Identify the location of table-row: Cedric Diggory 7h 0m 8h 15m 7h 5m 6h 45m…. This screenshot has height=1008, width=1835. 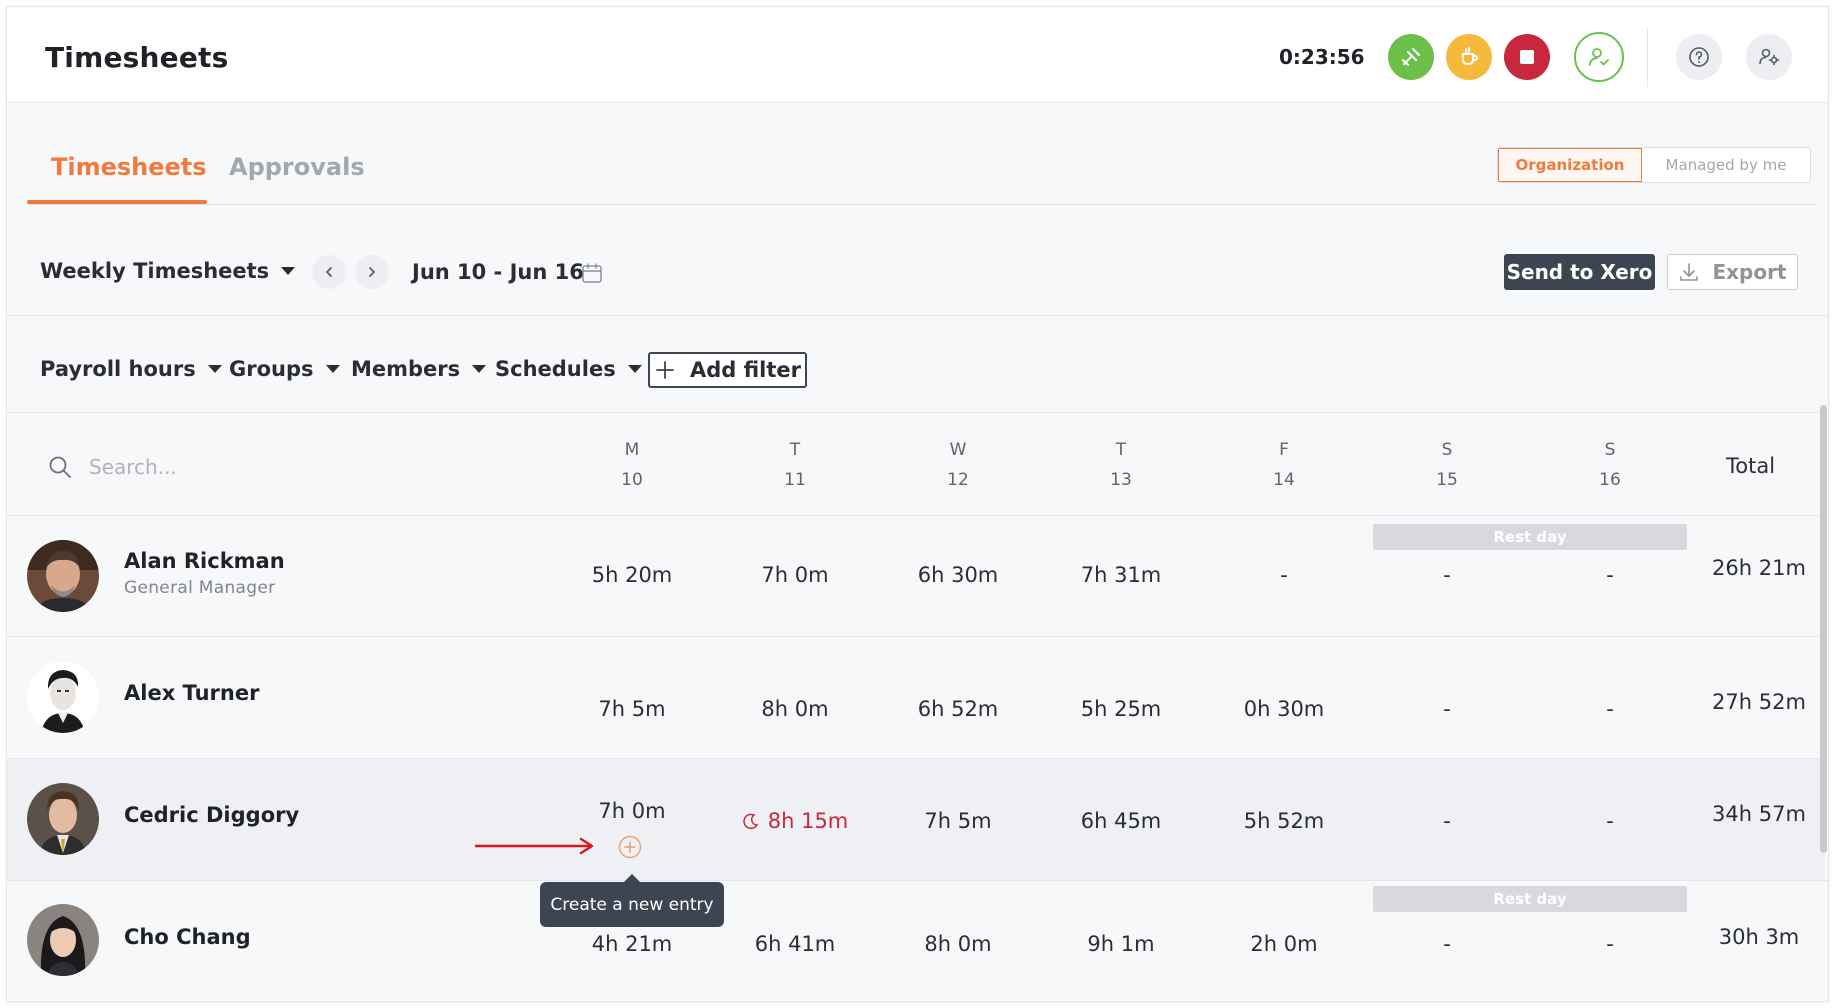
(916, 819).